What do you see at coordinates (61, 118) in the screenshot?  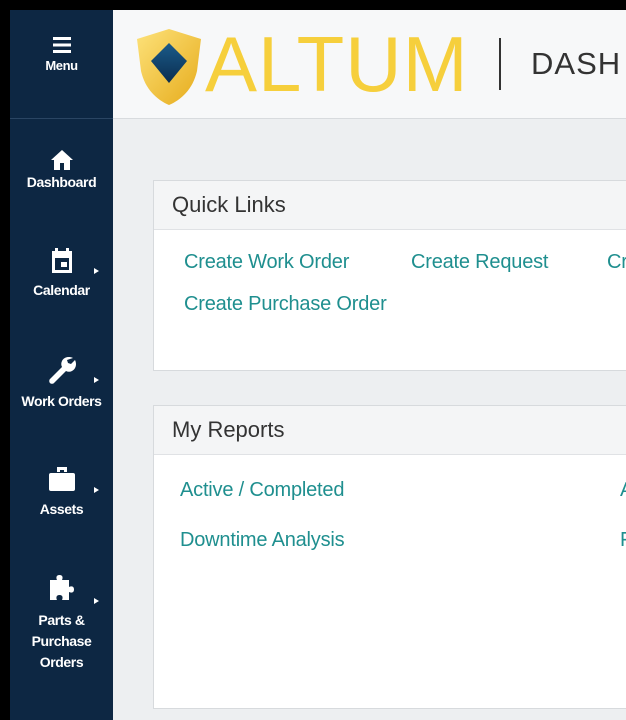 I see `menu-divider` at bounding box center [61, 118].